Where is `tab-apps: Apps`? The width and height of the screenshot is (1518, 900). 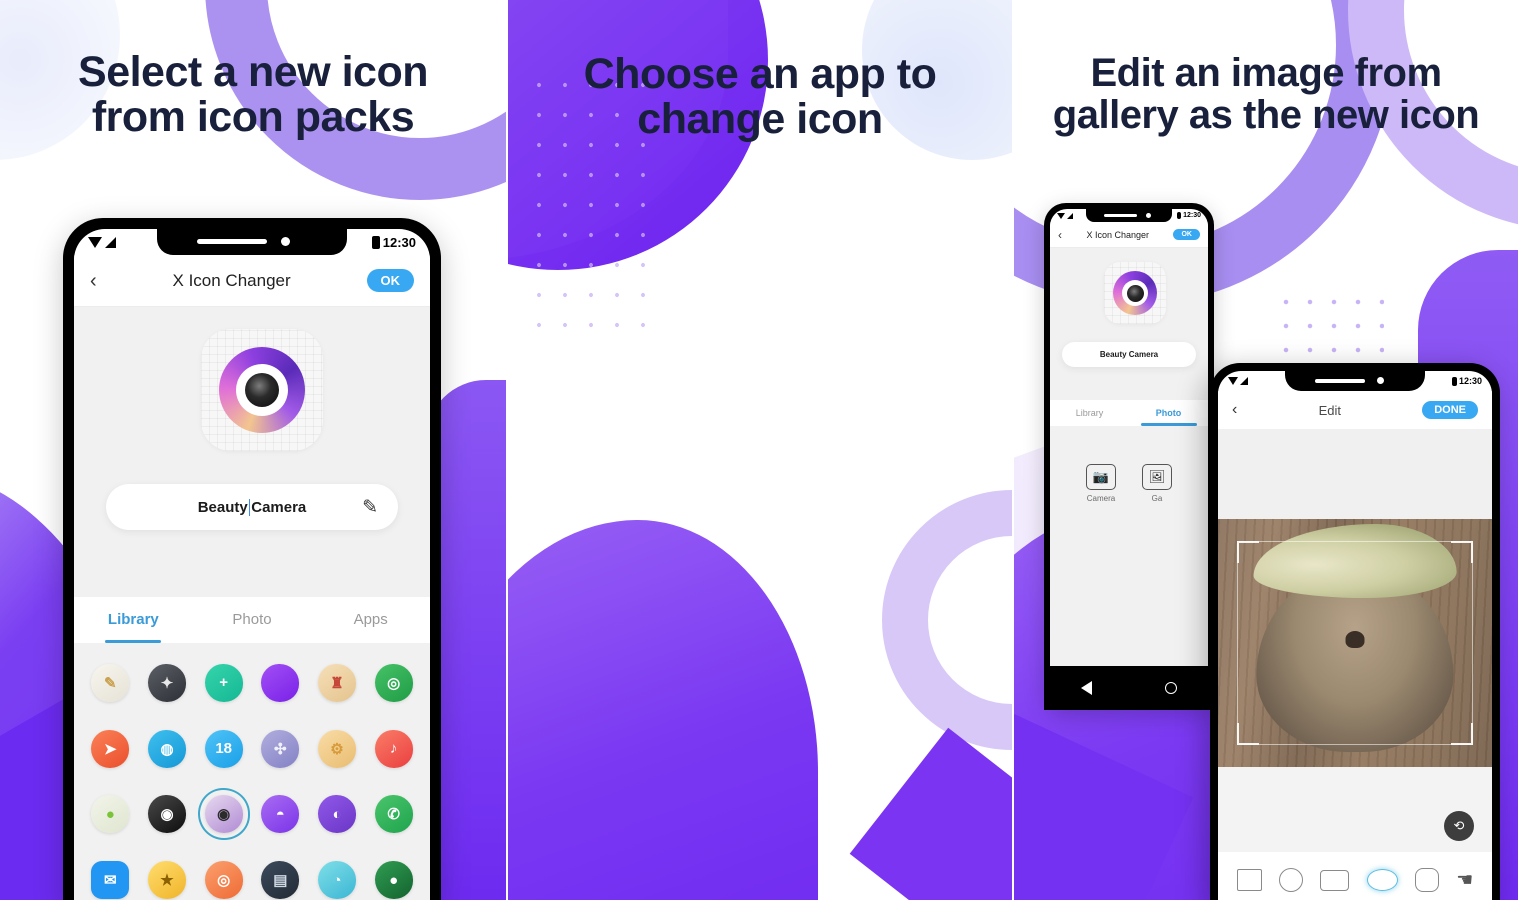
tab-apps: Apps is located at coordinates (370, 620).